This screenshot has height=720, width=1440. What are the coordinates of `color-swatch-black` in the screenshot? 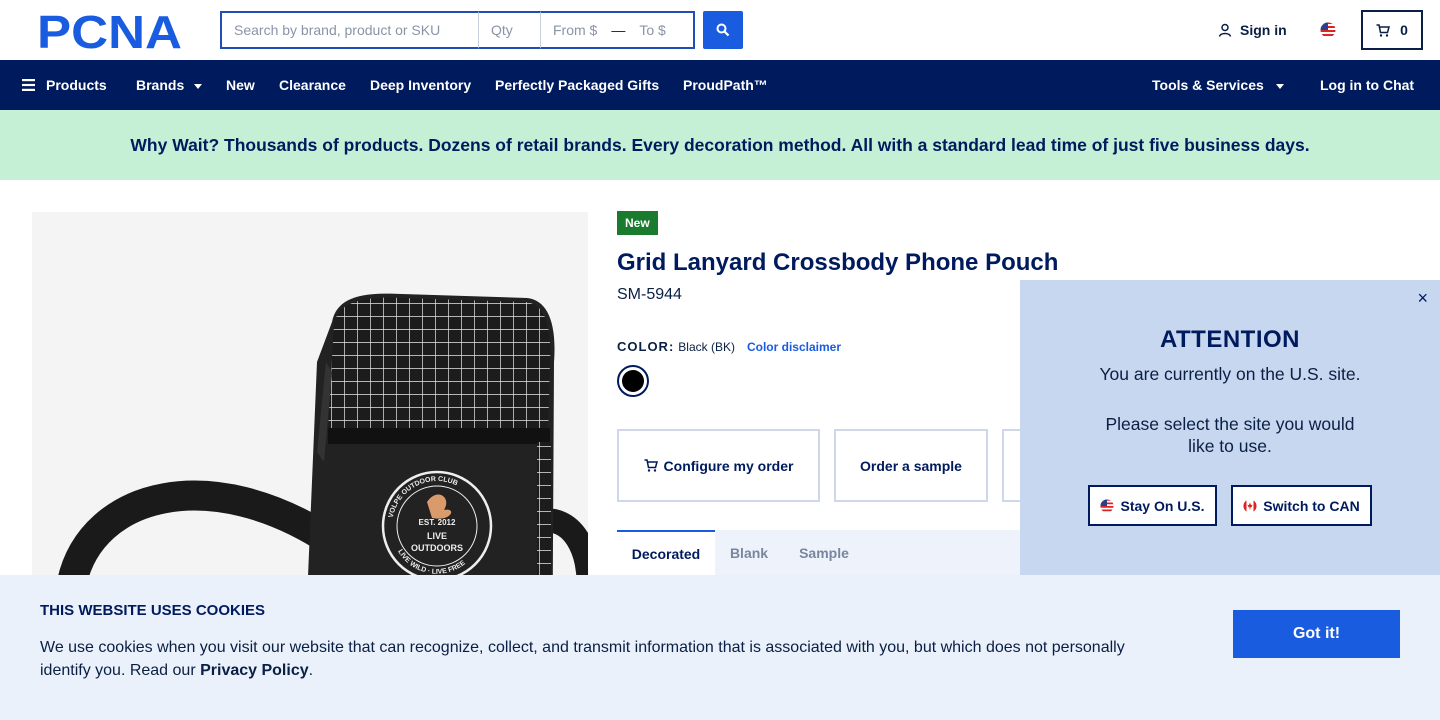 It's located at (633, 381).